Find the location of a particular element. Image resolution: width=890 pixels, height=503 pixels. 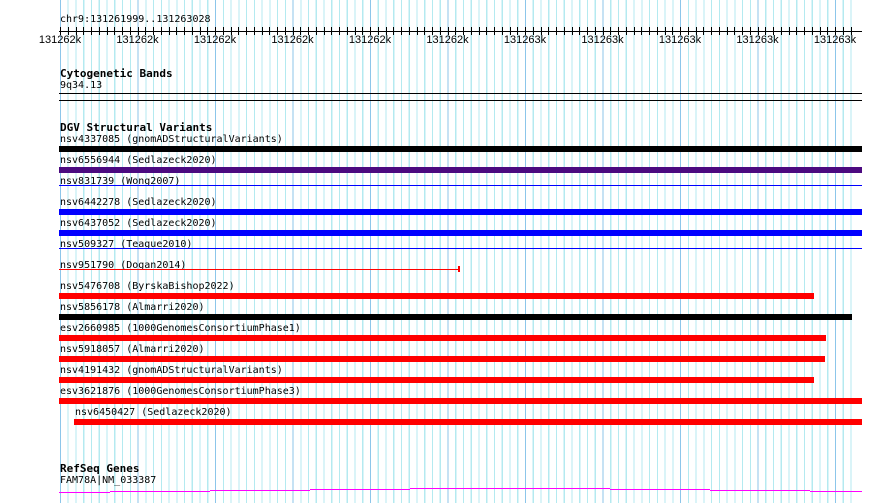

track-title-cytoband: Cytogenetic Bands is located at coordinates (116, 73).